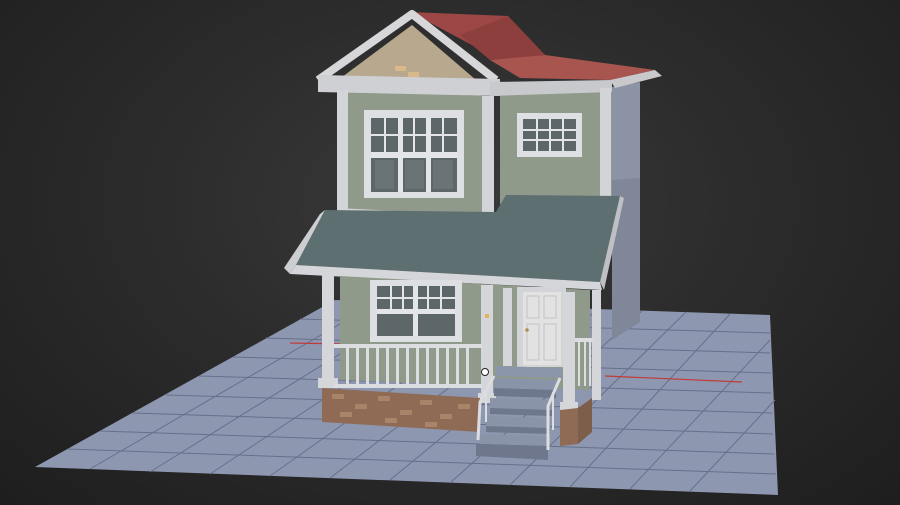 This screenshot has width=900, height=505. Describe the element at coordinates (487, 316) in the screenshot. I see `porch-light` at that location.